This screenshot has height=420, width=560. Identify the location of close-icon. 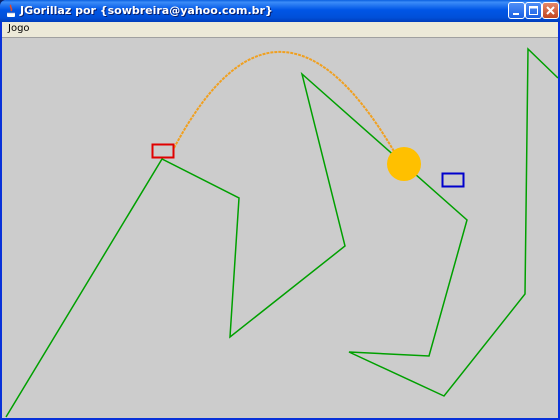
(550, 10).